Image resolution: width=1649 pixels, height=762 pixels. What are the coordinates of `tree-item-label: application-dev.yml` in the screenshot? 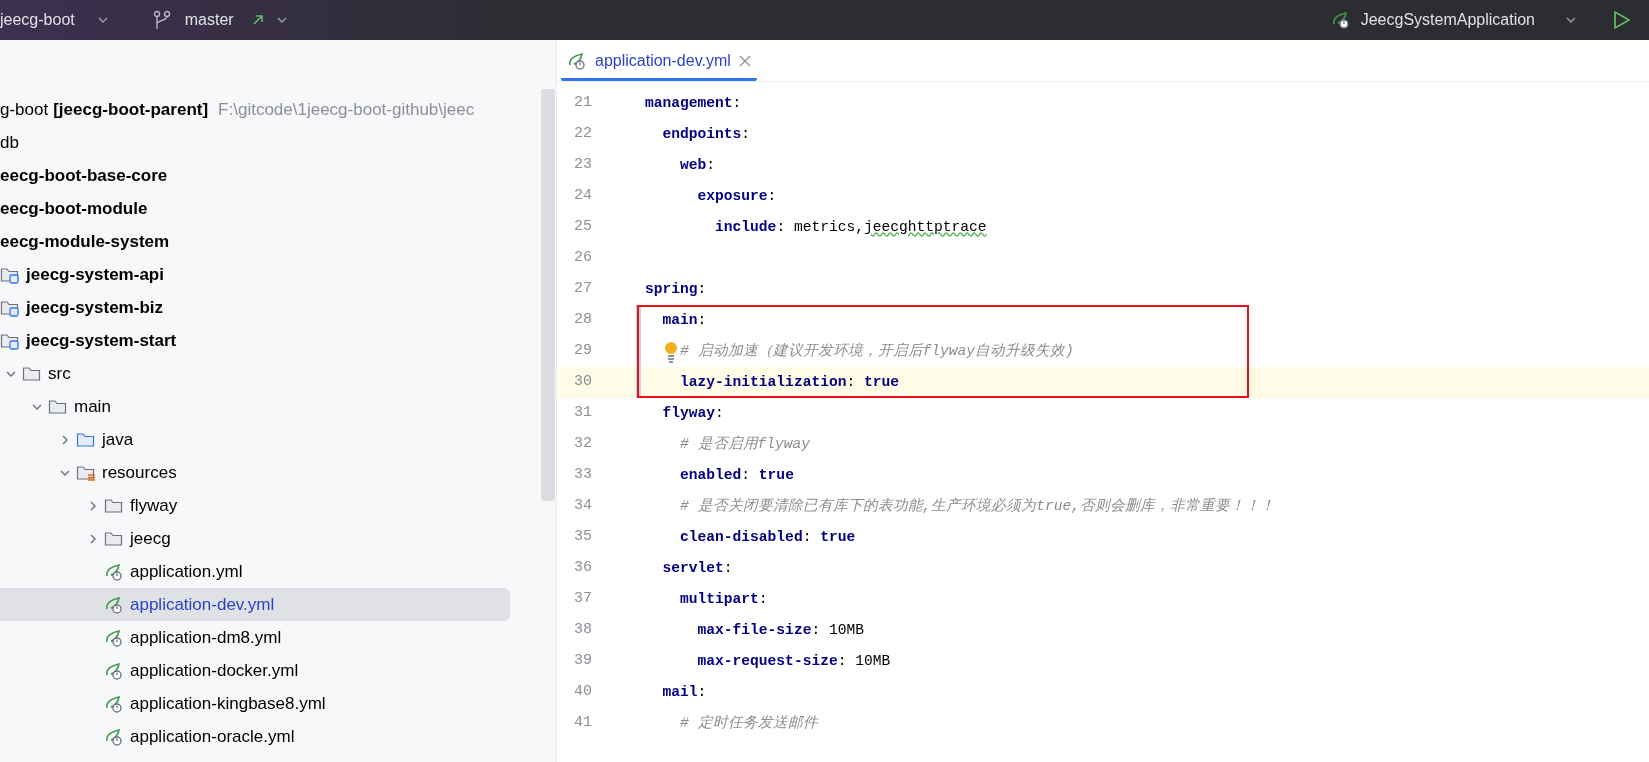 It's located at (202, 604).